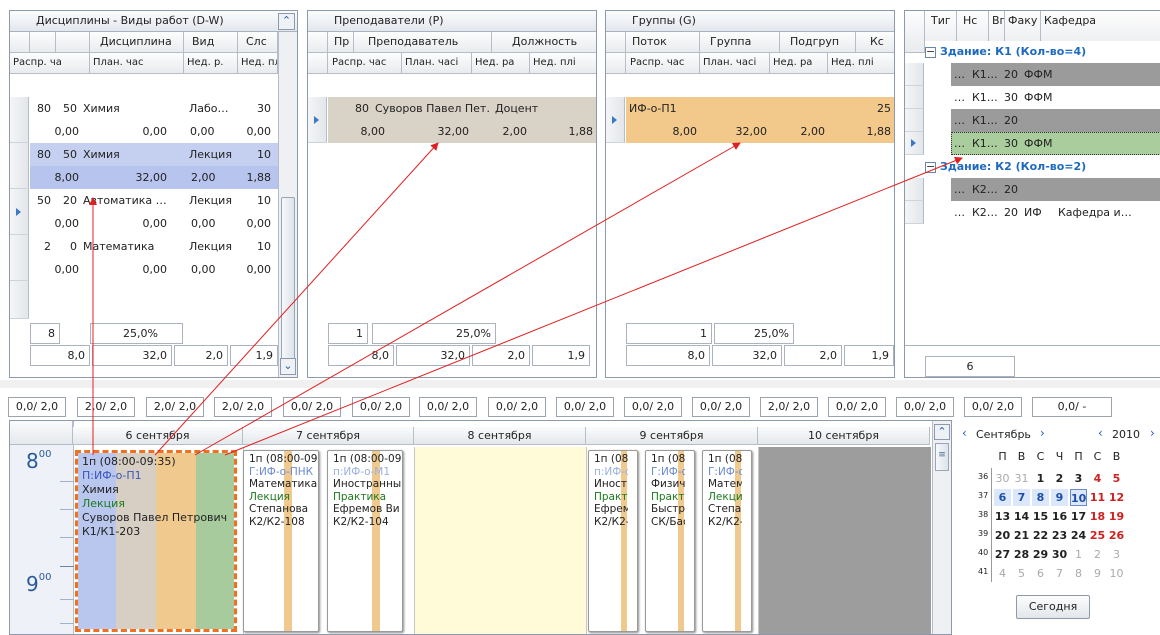 The image size is (1160, 635). Describe the element at coordinates (563, 63) in the screenshot. I see `col-week-pl: Нед. плі` at that location.